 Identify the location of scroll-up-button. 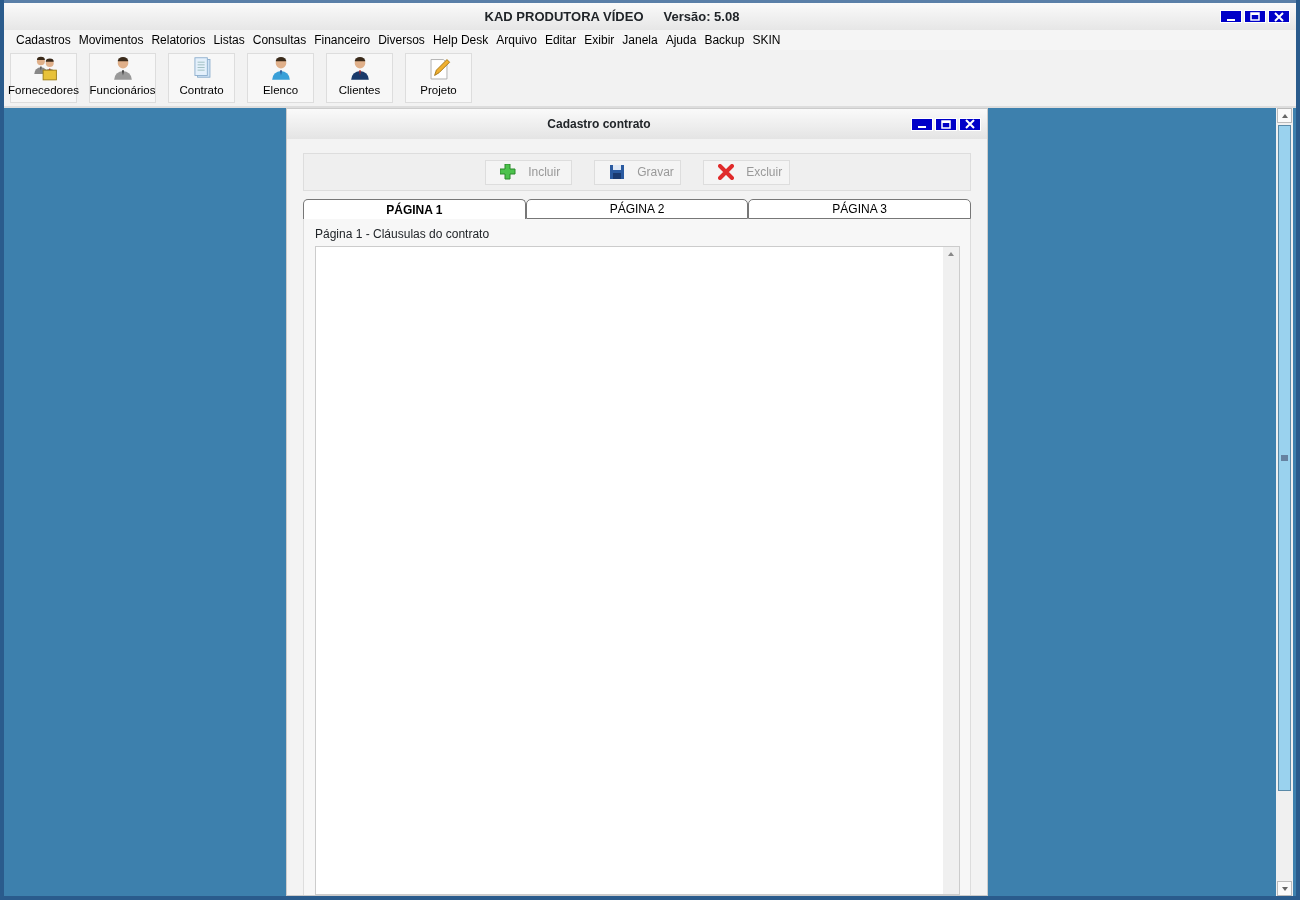
(1284, 115).